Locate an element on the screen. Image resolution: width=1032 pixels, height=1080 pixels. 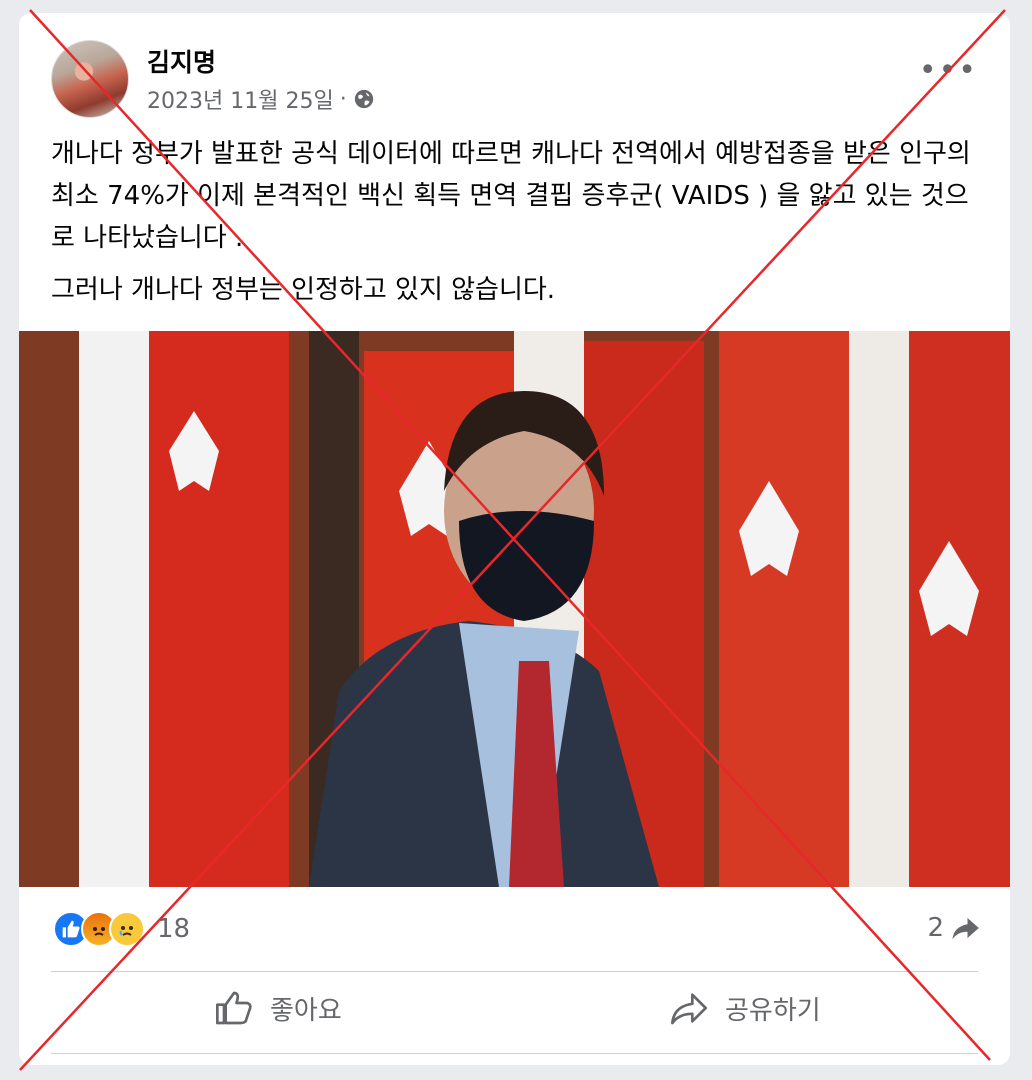
reaction-count: 18 is located at coordinates (173, 929).